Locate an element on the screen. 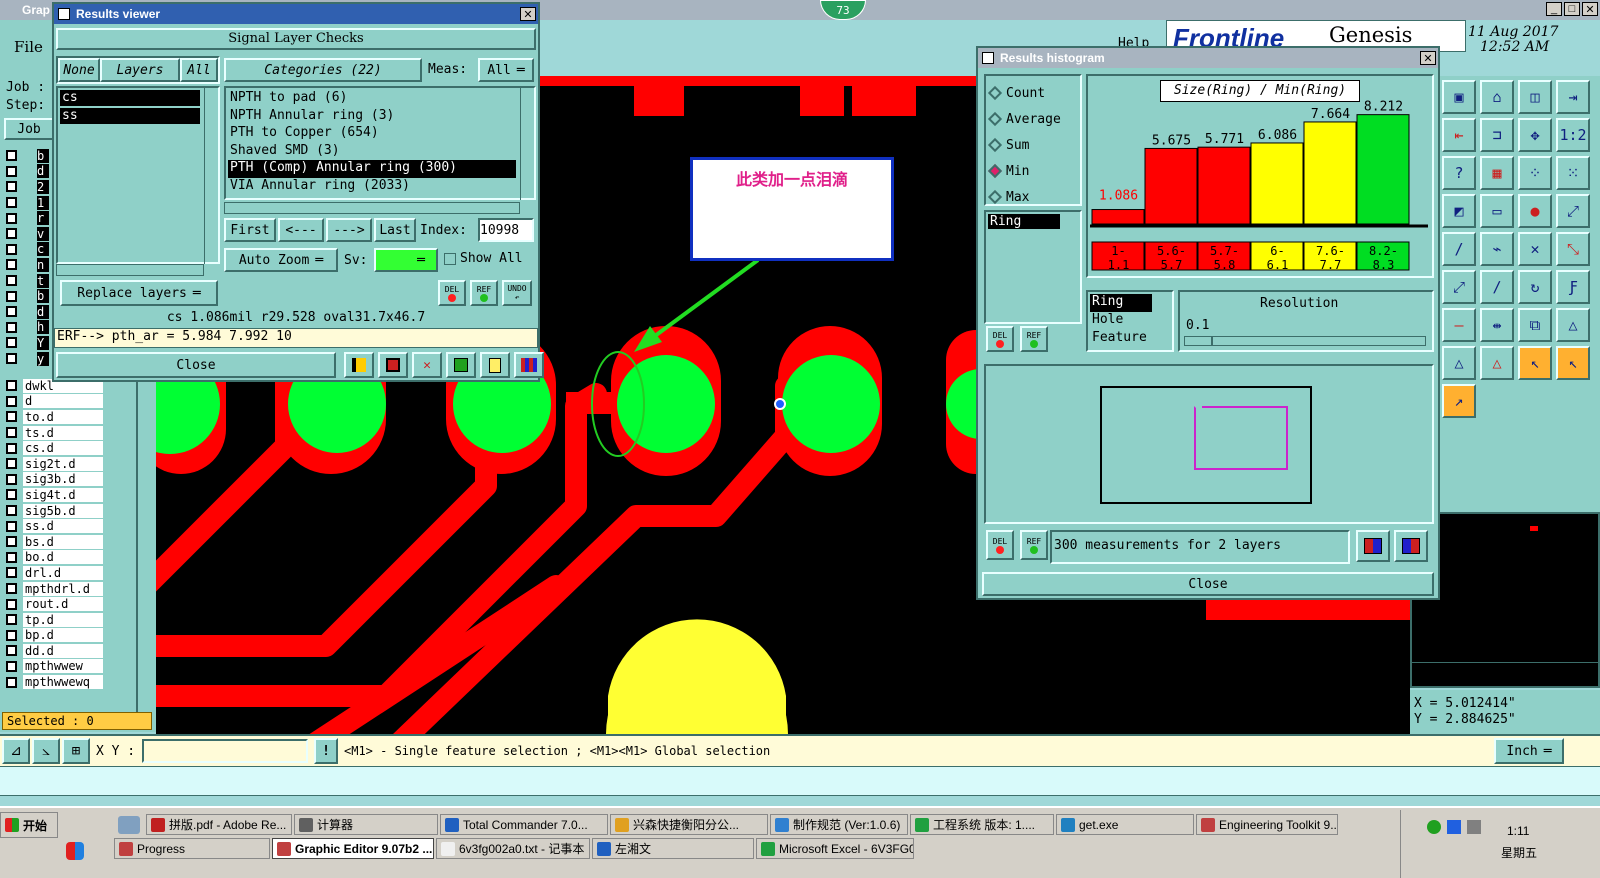 Image resolution: width=1600 pixels, height=878 pixels. clip-tool: ⊐ is located at coordinates (1497, 135).